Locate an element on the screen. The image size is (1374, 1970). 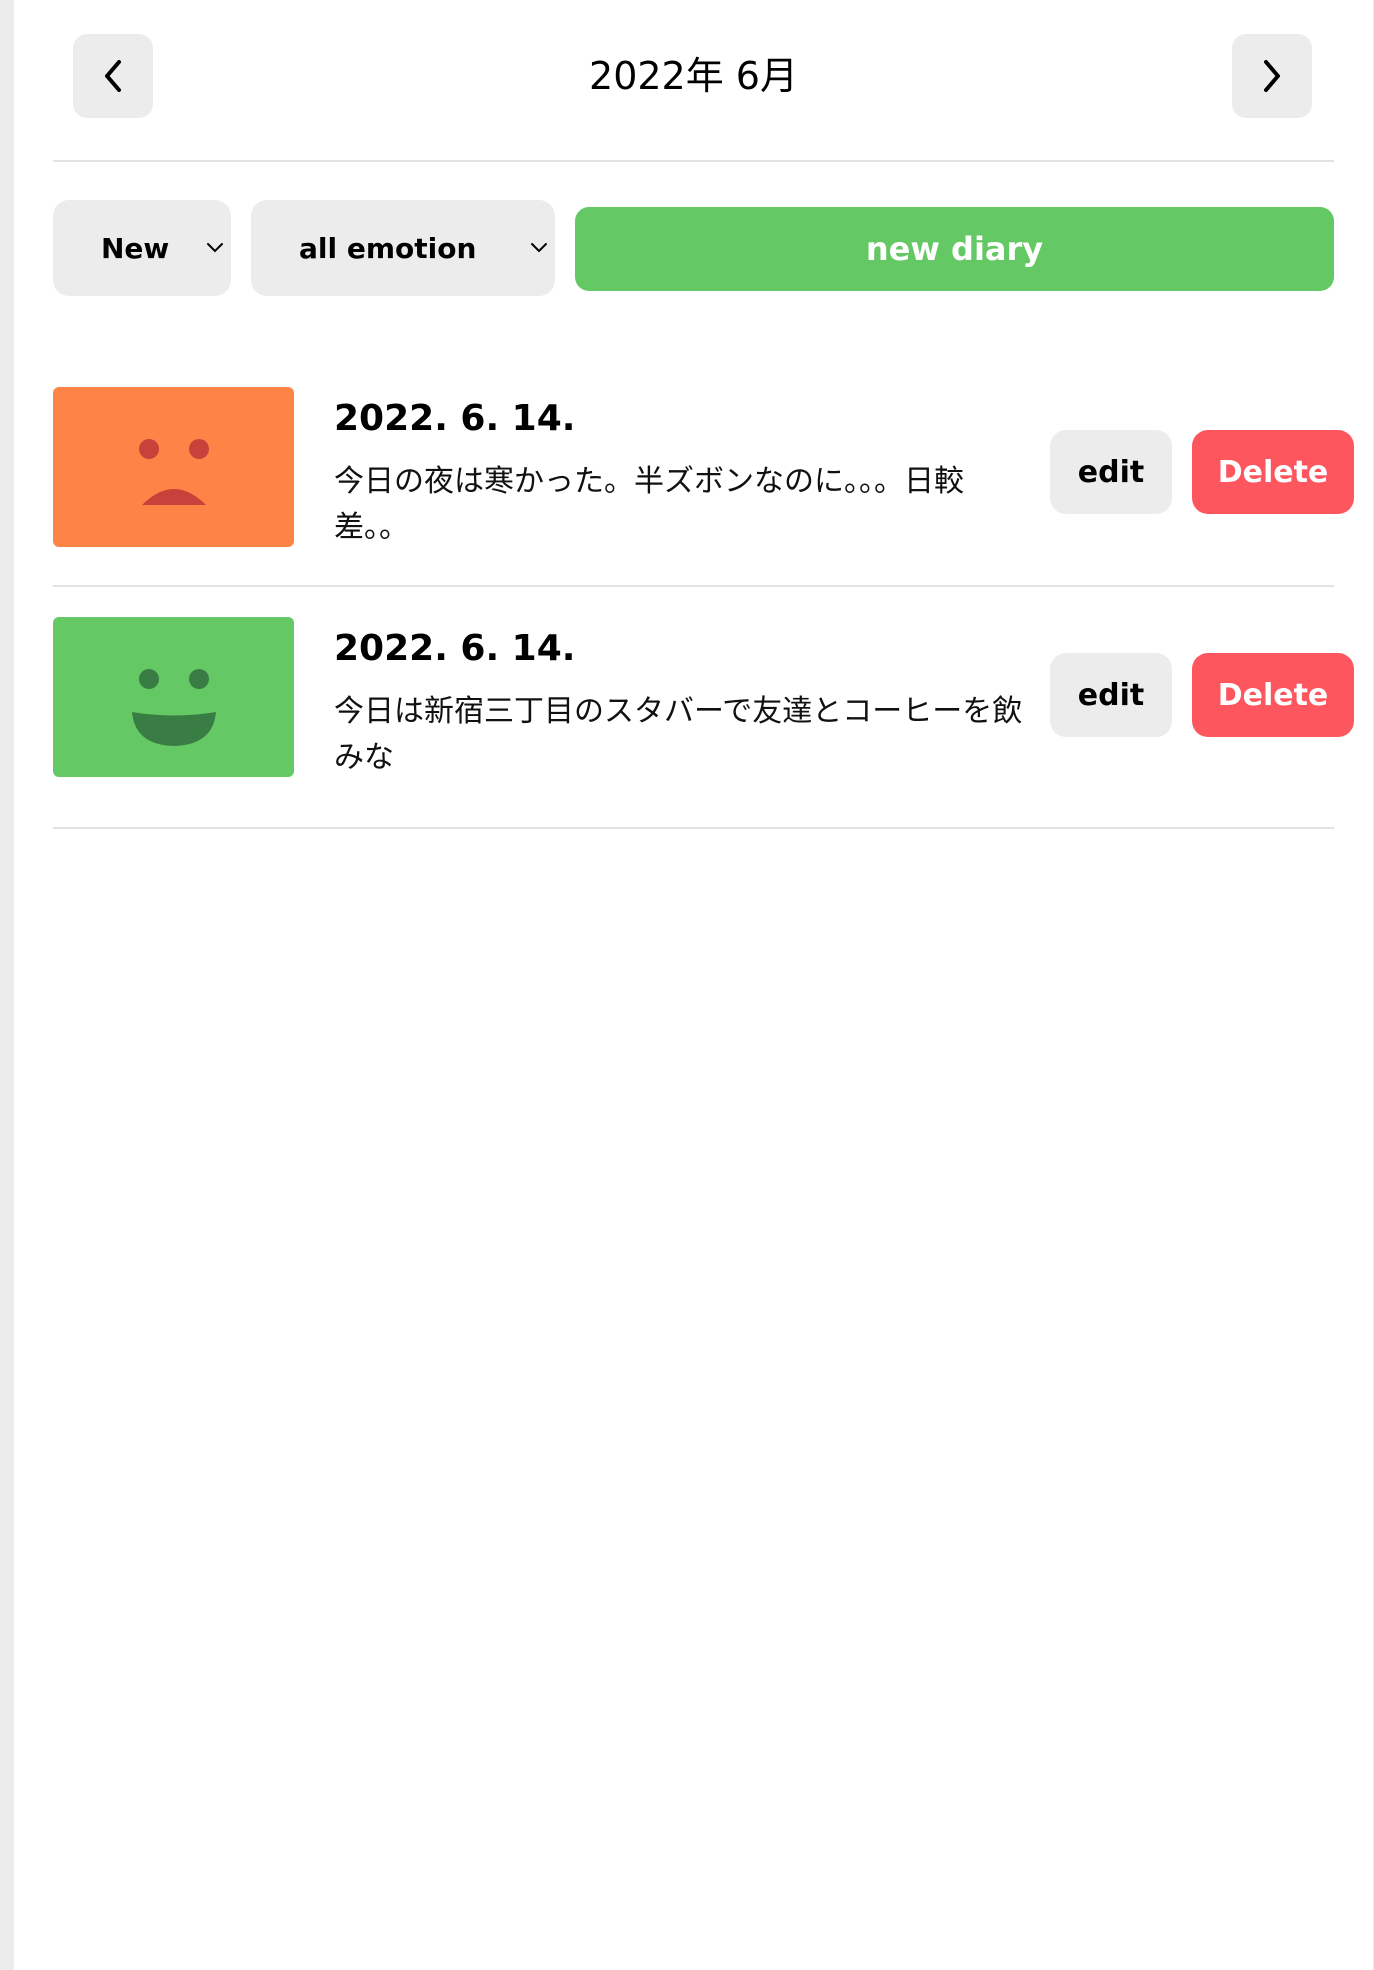
sort-select-value: New is located at coordinates (135, 248).